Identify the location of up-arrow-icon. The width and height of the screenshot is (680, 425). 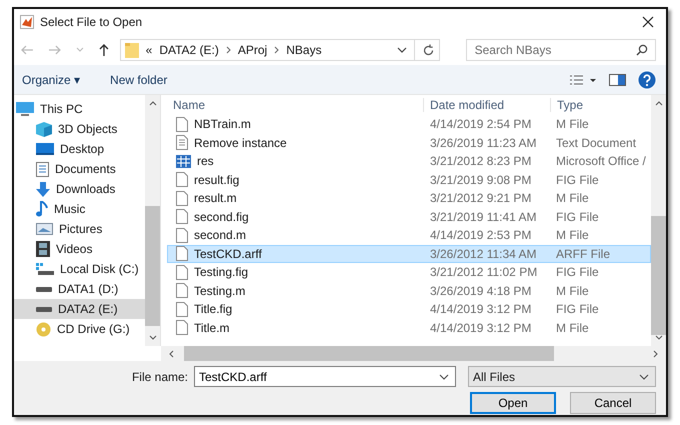
(104, 50).